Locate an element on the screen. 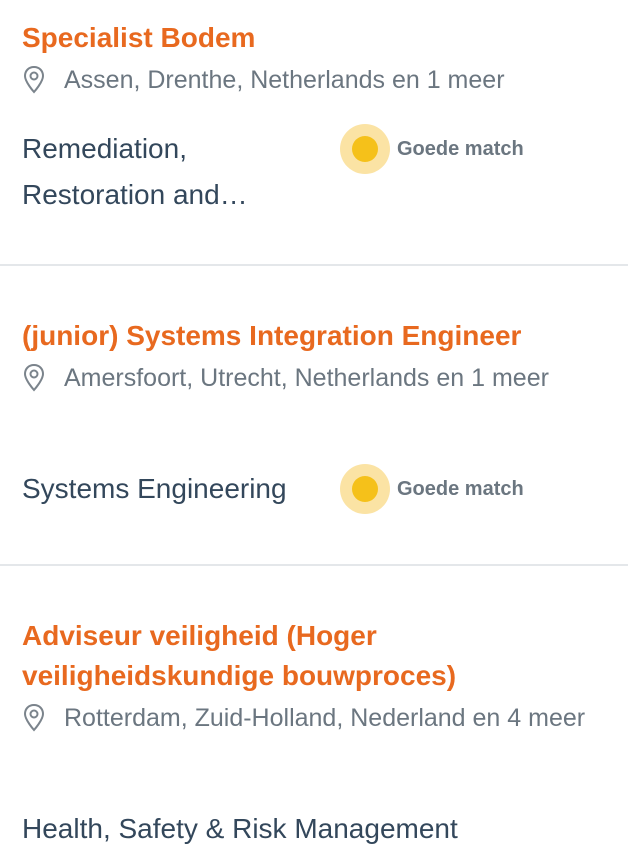 This screenshot has height=868, width=628. job-title: (junior) Systems Integration Engineer is located at coordinates (314, 336).